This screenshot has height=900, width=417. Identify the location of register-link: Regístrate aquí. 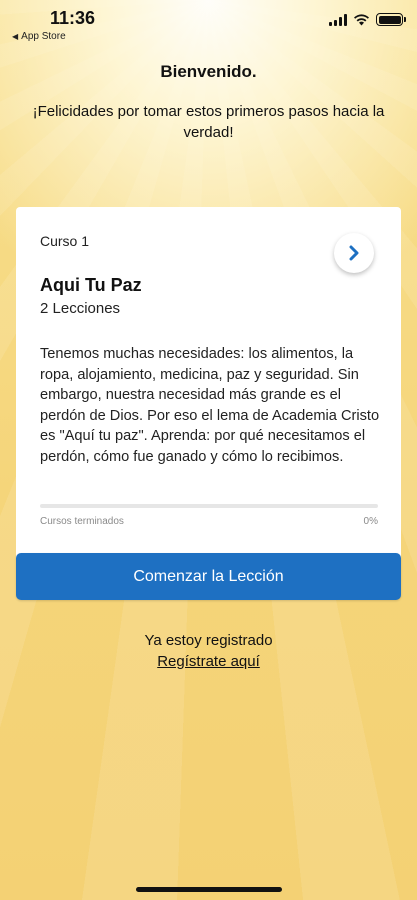
(208, 661).